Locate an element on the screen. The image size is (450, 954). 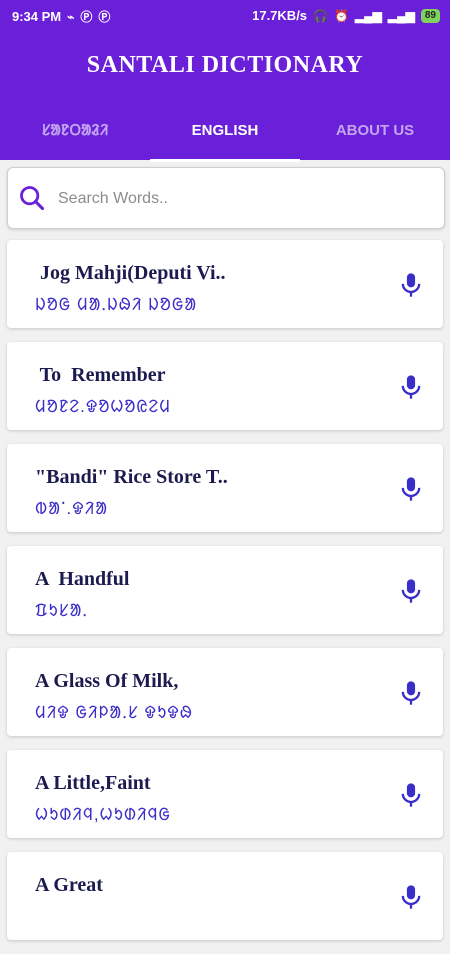
english-word: A Little,Faint is located at coordinates (93, 783).